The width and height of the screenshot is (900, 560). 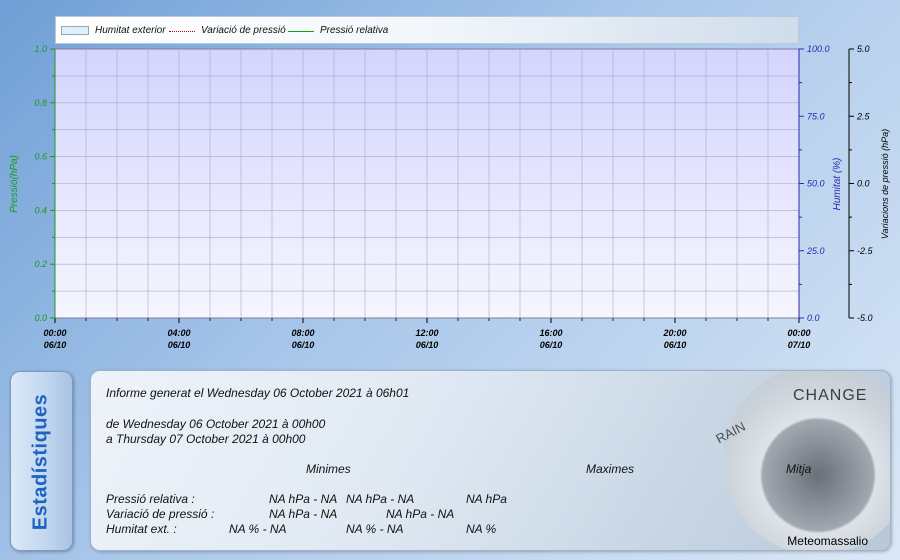 I want to click on period-to-line: a Thursday 07 October 2021 à 00h00, so click(x=206, y=439).